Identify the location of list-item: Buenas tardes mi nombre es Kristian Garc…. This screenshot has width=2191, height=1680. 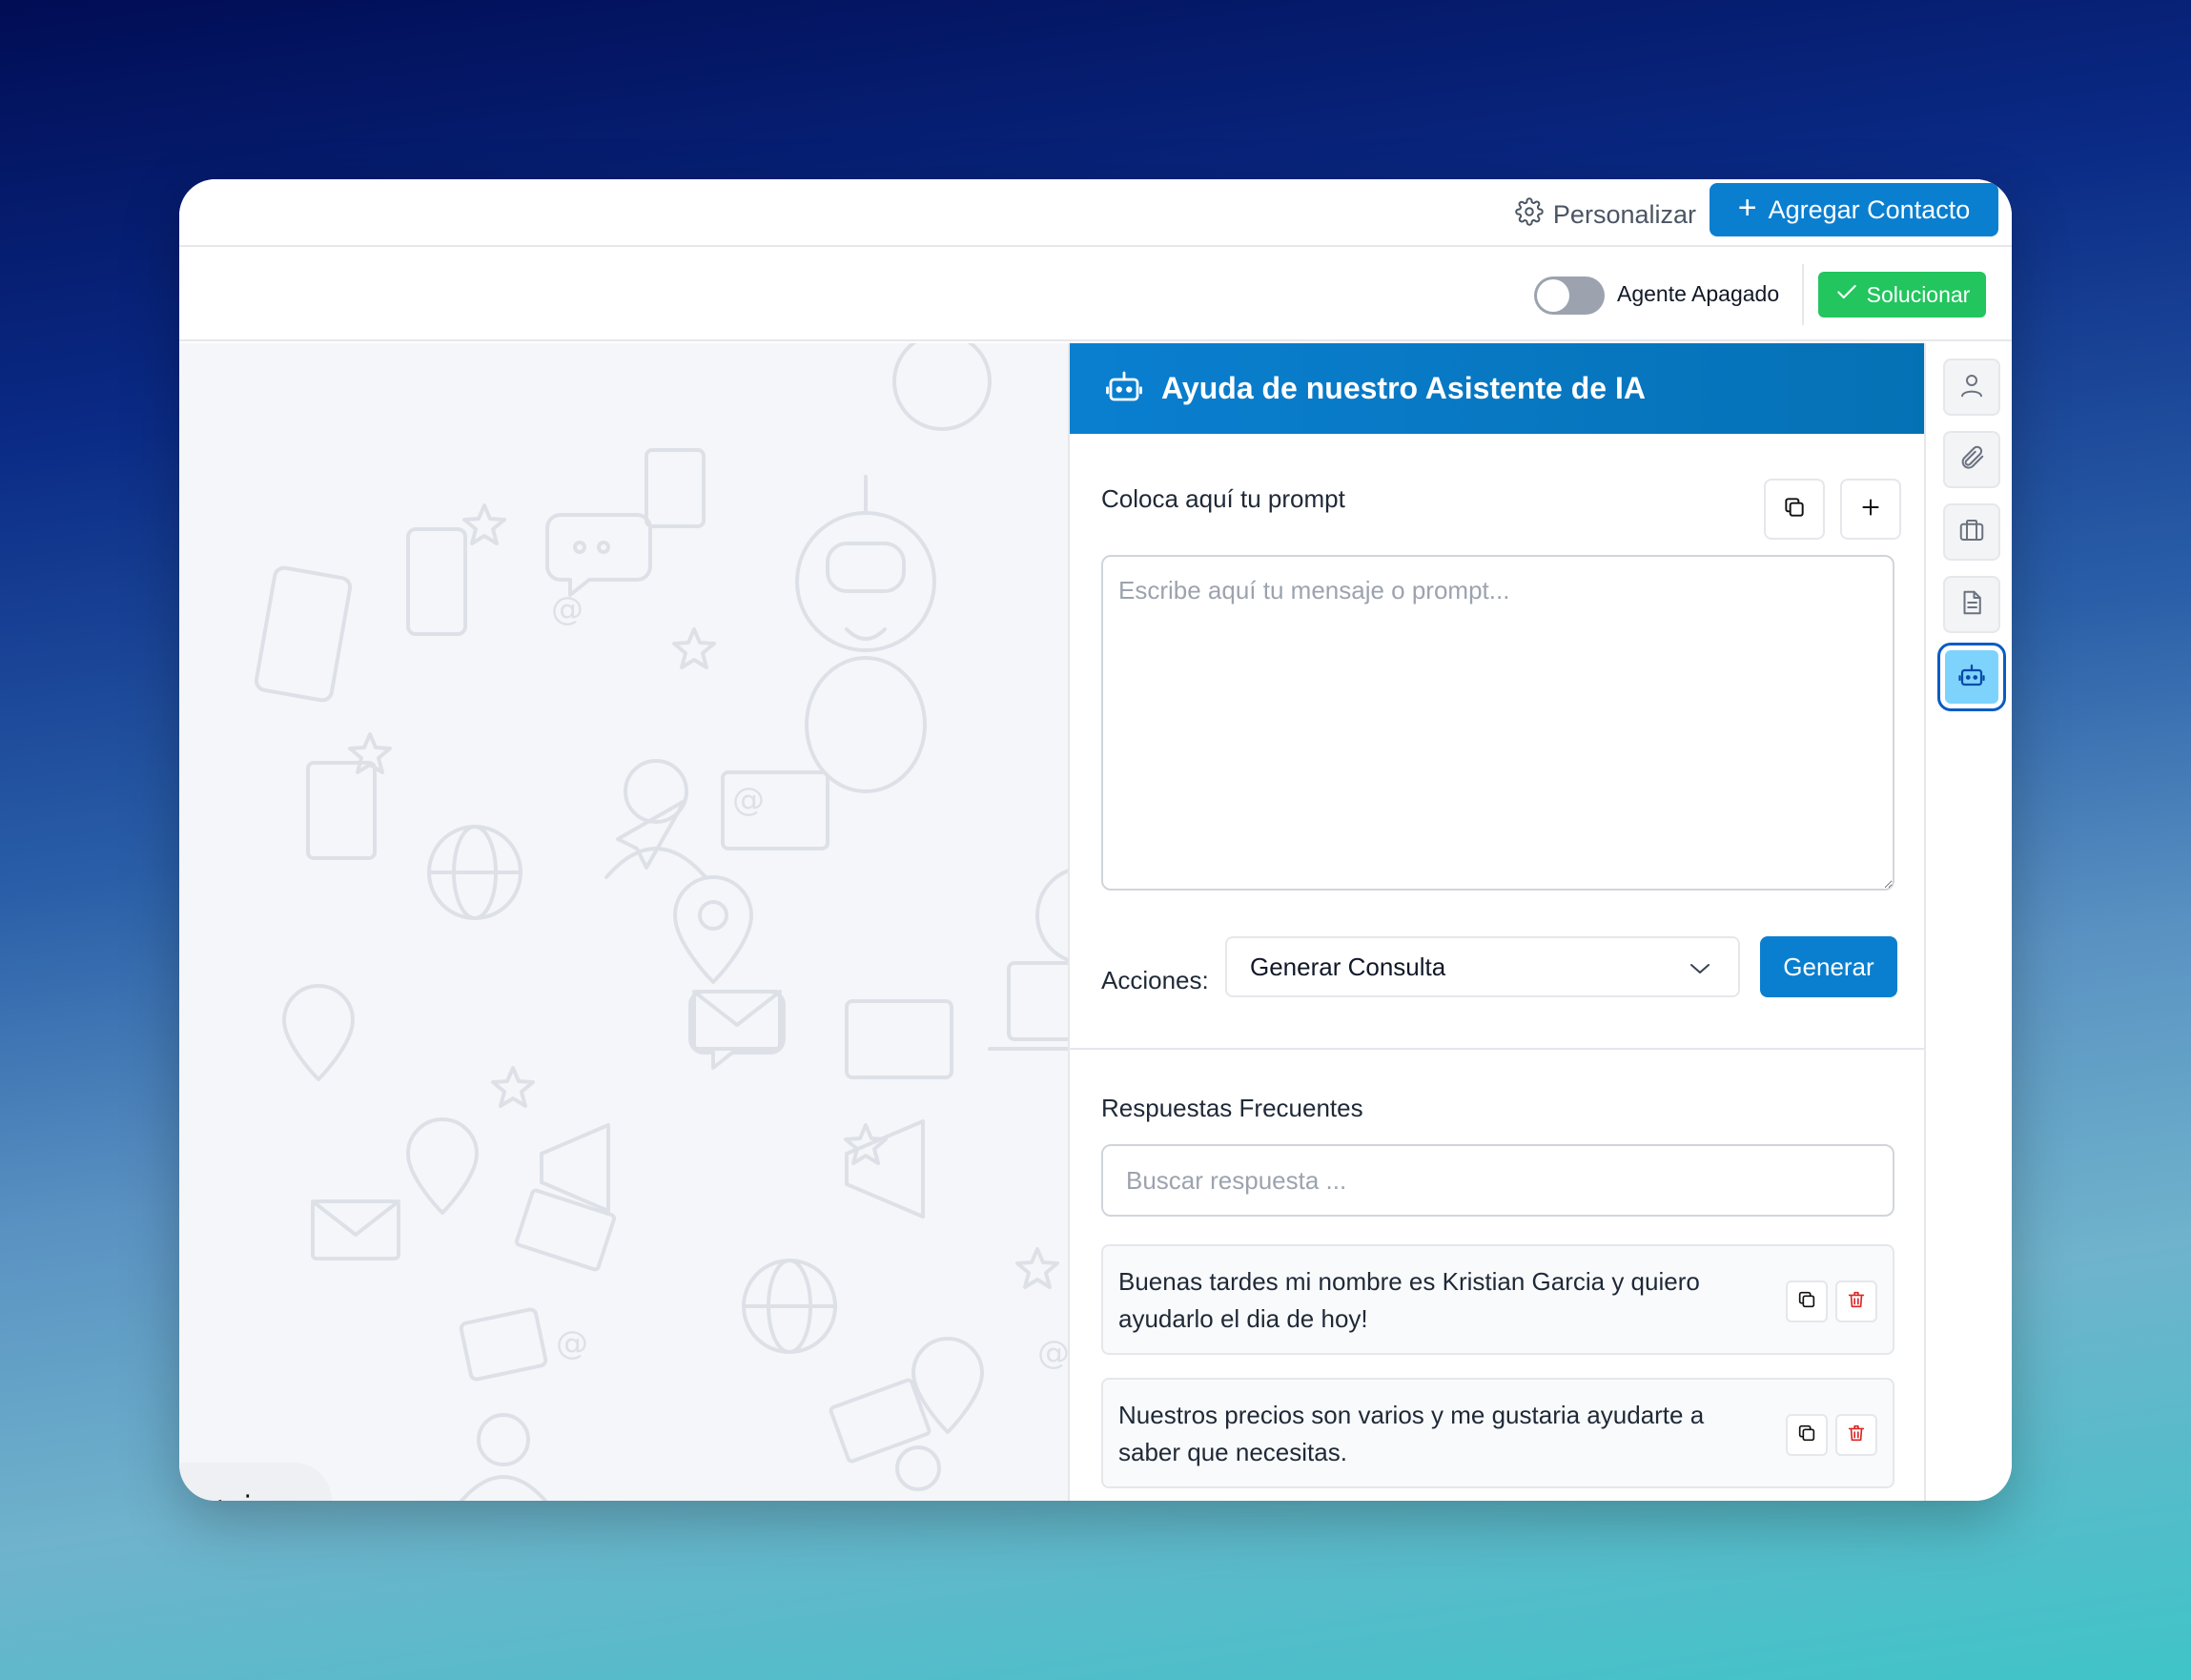
(1497, 1299).